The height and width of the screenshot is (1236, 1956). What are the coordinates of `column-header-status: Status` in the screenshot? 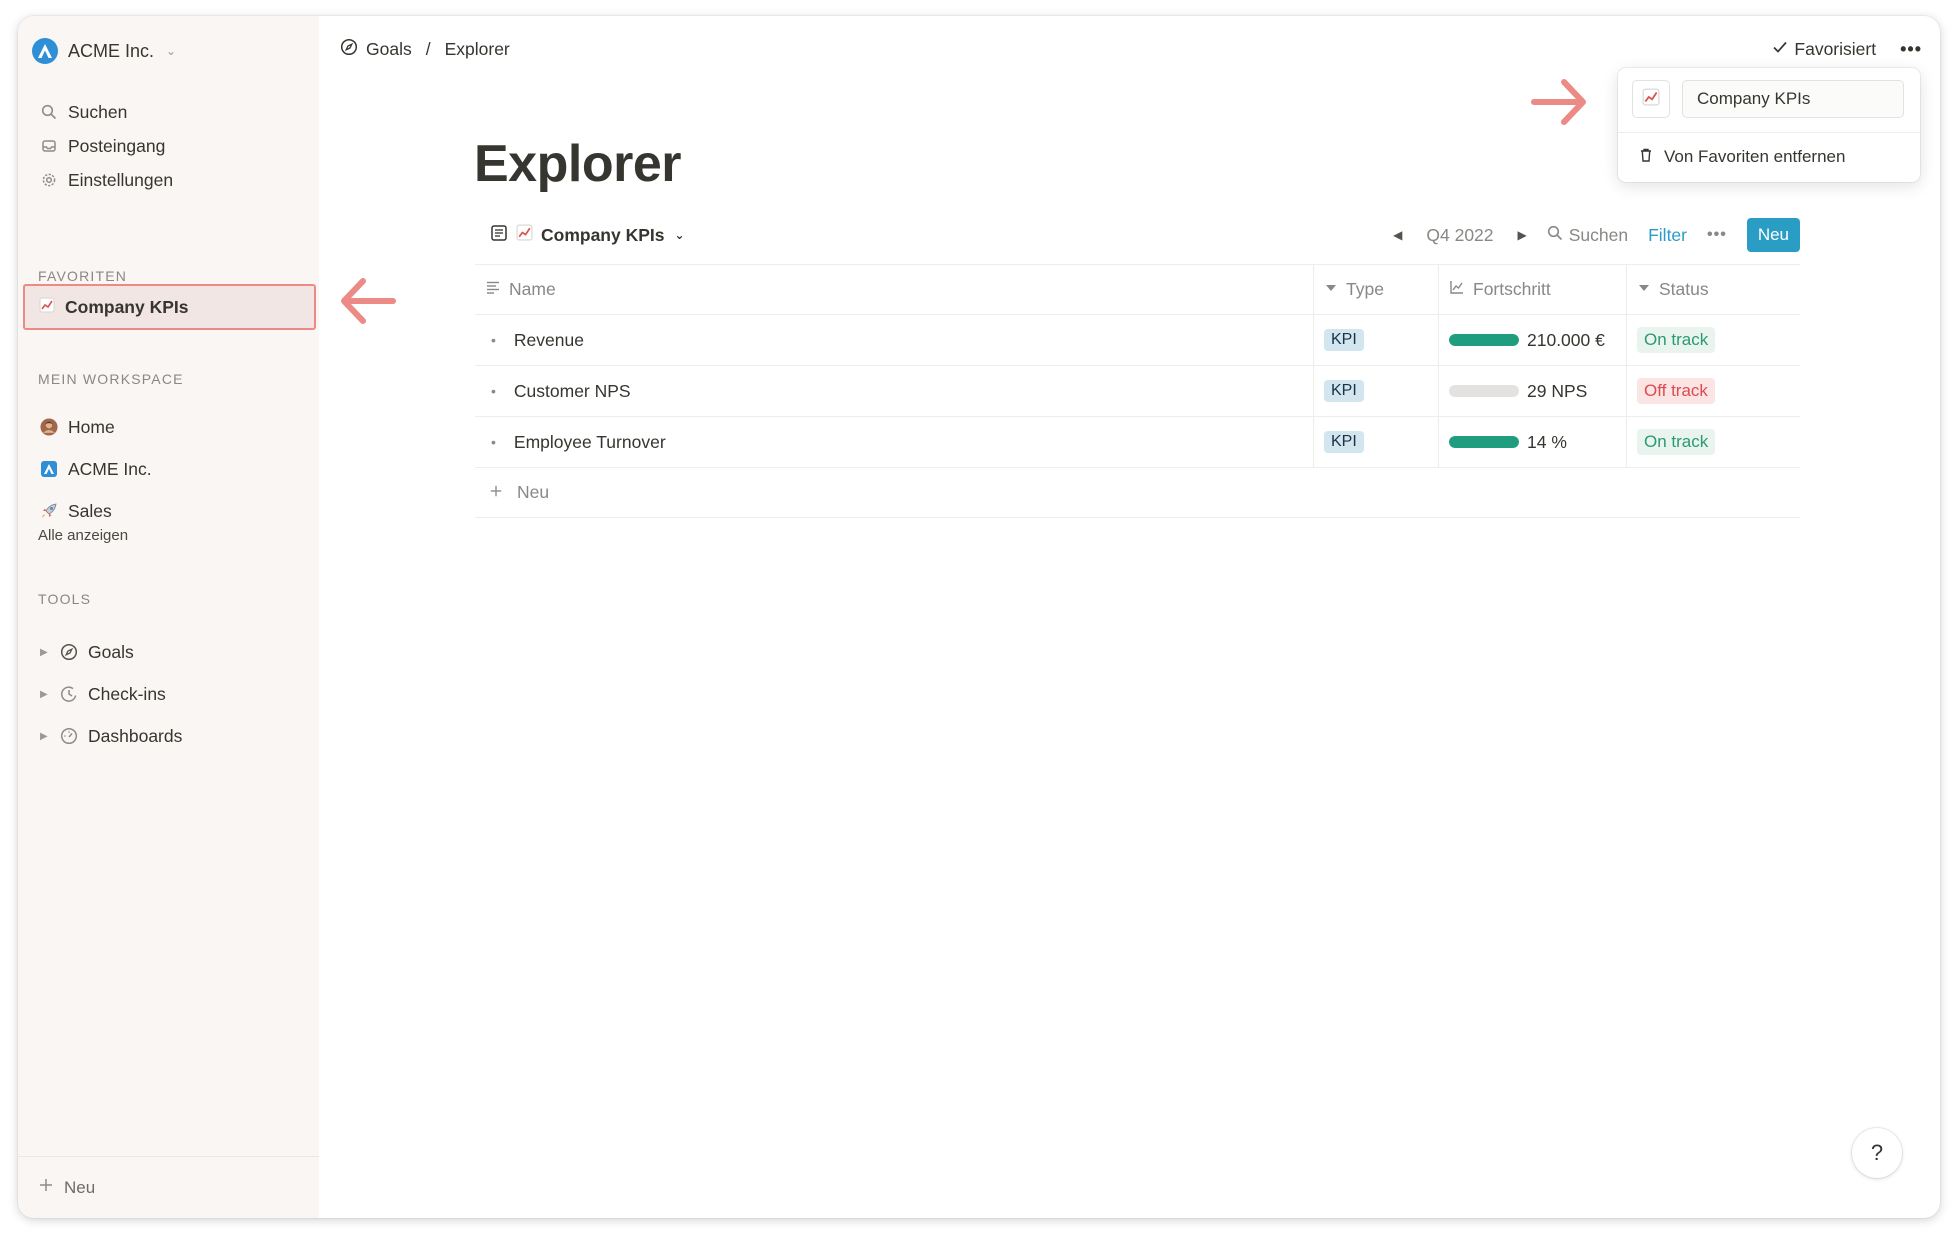 It's located at (1713, 289).